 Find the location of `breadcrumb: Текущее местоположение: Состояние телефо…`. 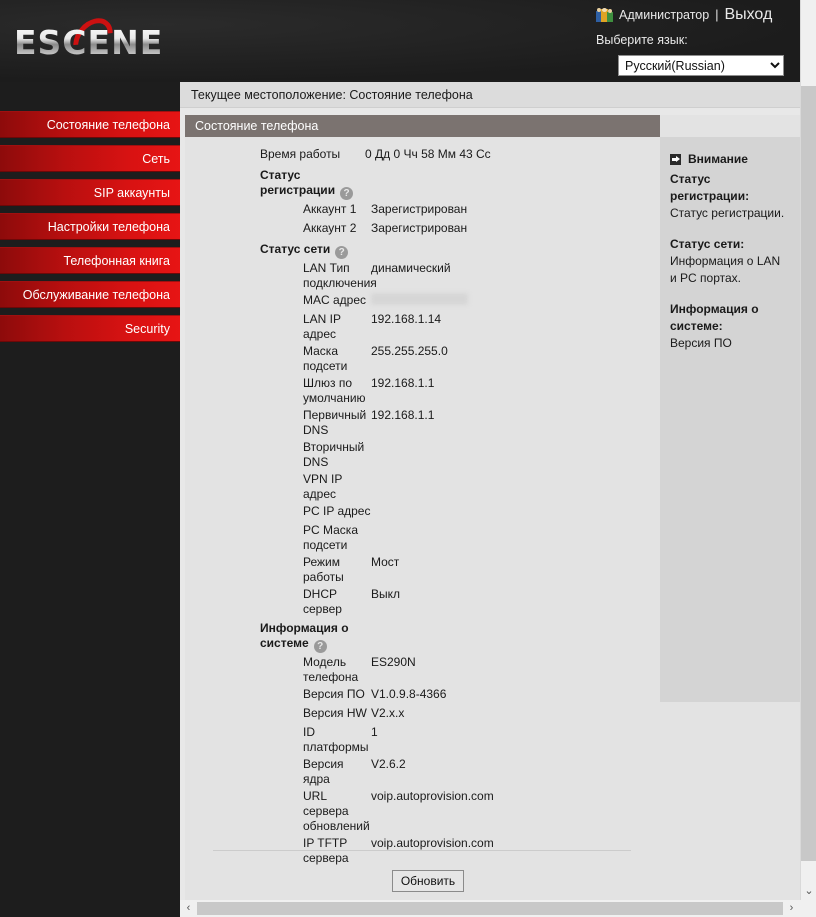

breadcrumb: Текущее местоположение: Состояние телефо… is located at coordinates (490, 95).